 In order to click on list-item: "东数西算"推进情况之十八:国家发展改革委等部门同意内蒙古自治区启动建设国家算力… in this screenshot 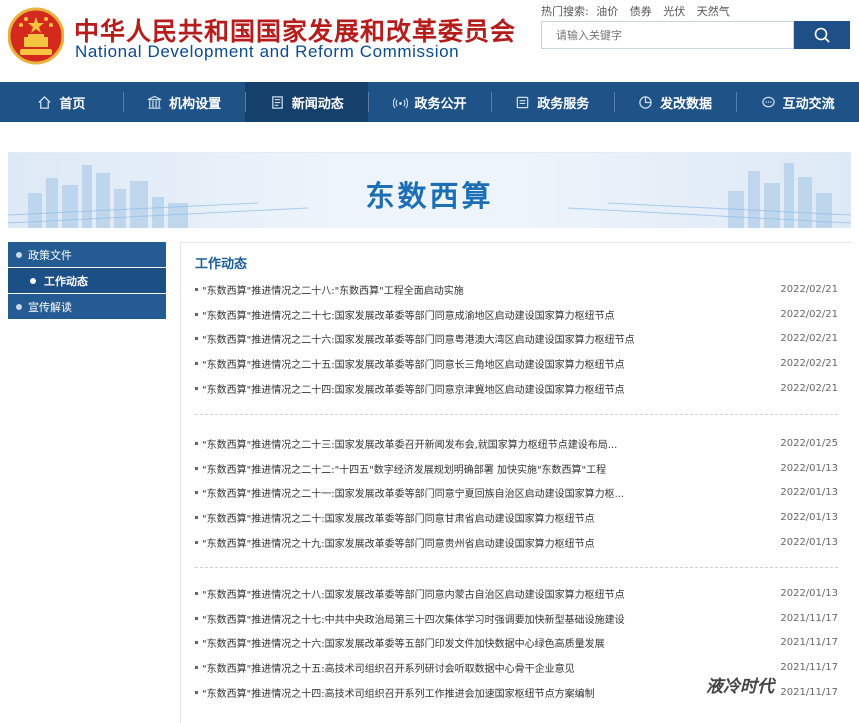, I will do `click(516, 593)`.